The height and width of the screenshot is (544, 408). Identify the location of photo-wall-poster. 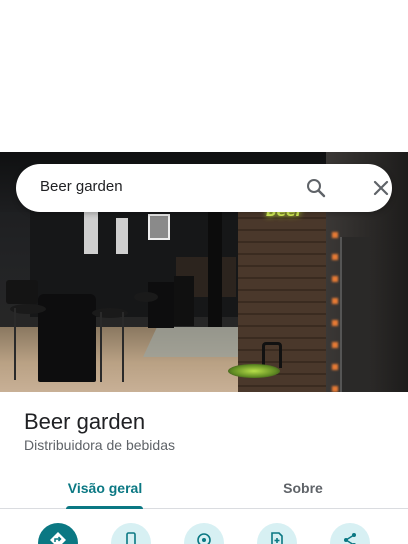
(159, 227).